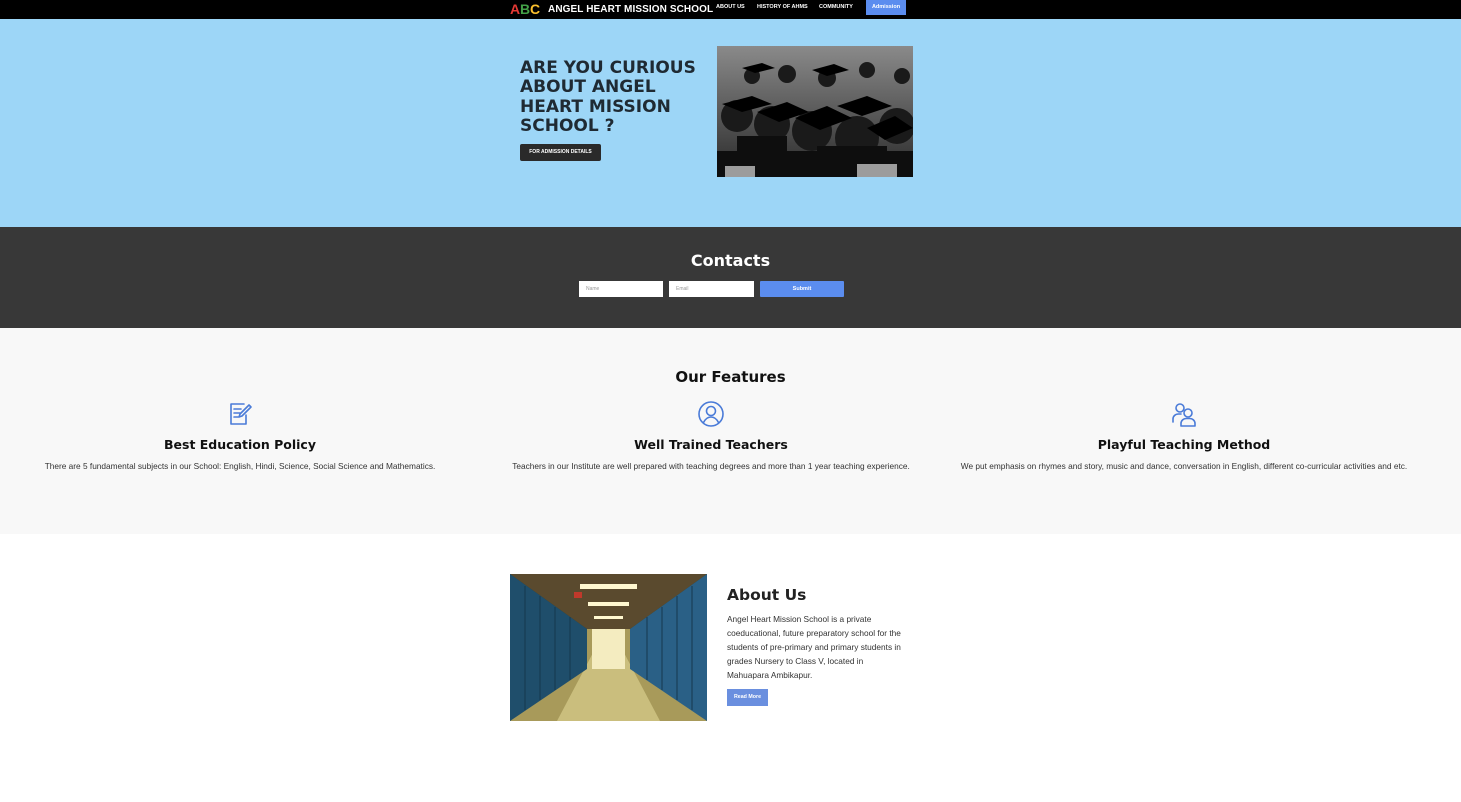 The width and height of the screenshot is (1461, 802). Describe the element at coordinates (730, 260) in the screenshot. I see `contacts-title: Contacts` at that location.